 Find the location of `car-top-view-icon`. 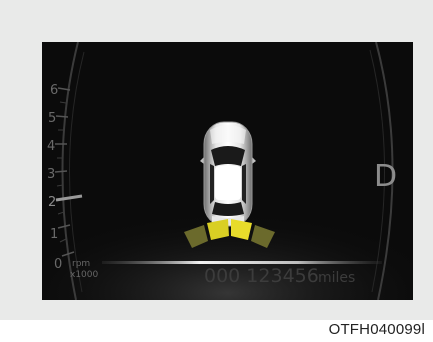

car-top-view-icon is located at coordinates (228, 174).